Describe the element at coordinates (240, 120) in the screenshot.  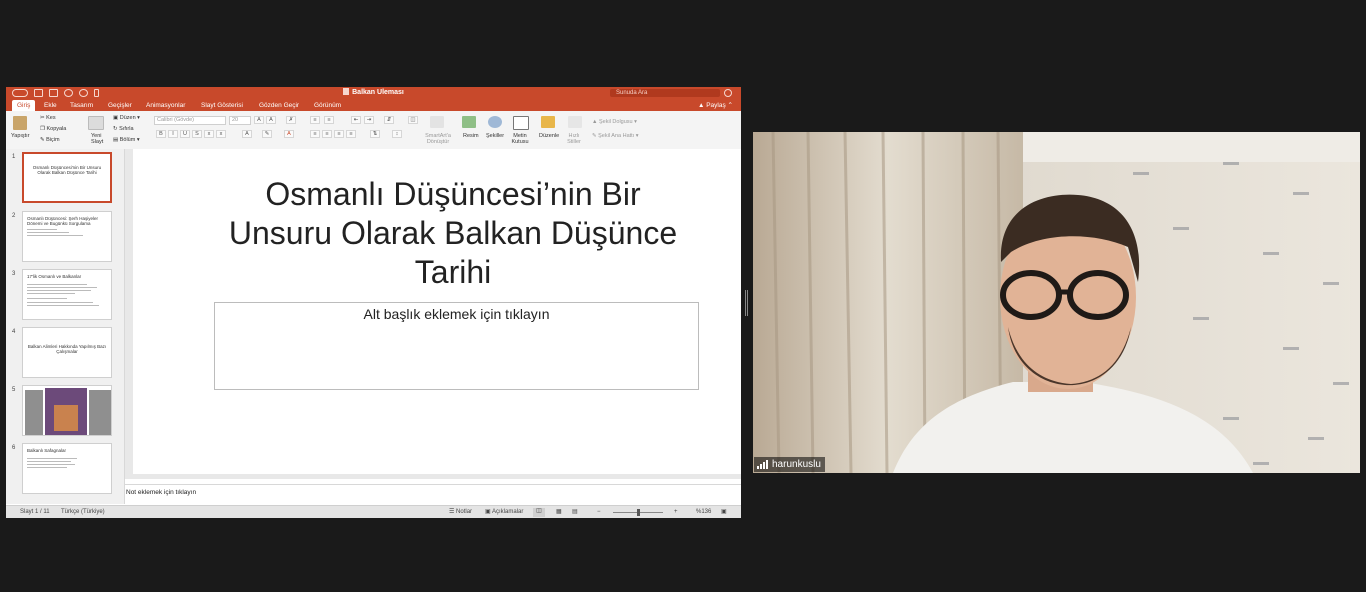
I see `font-size-select: 20` at that location.